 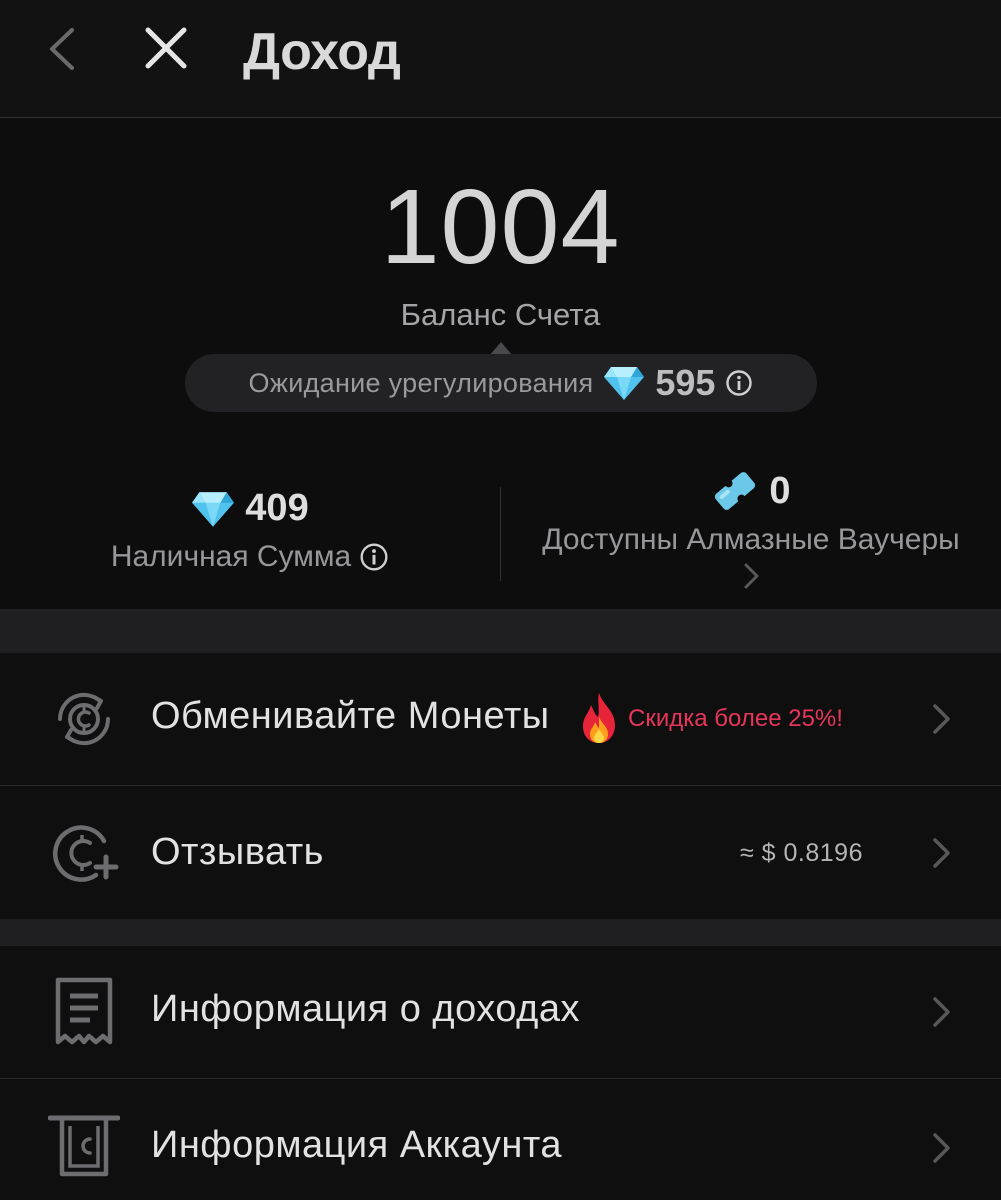 I want to click on back-button, so click(x=63, y=49).